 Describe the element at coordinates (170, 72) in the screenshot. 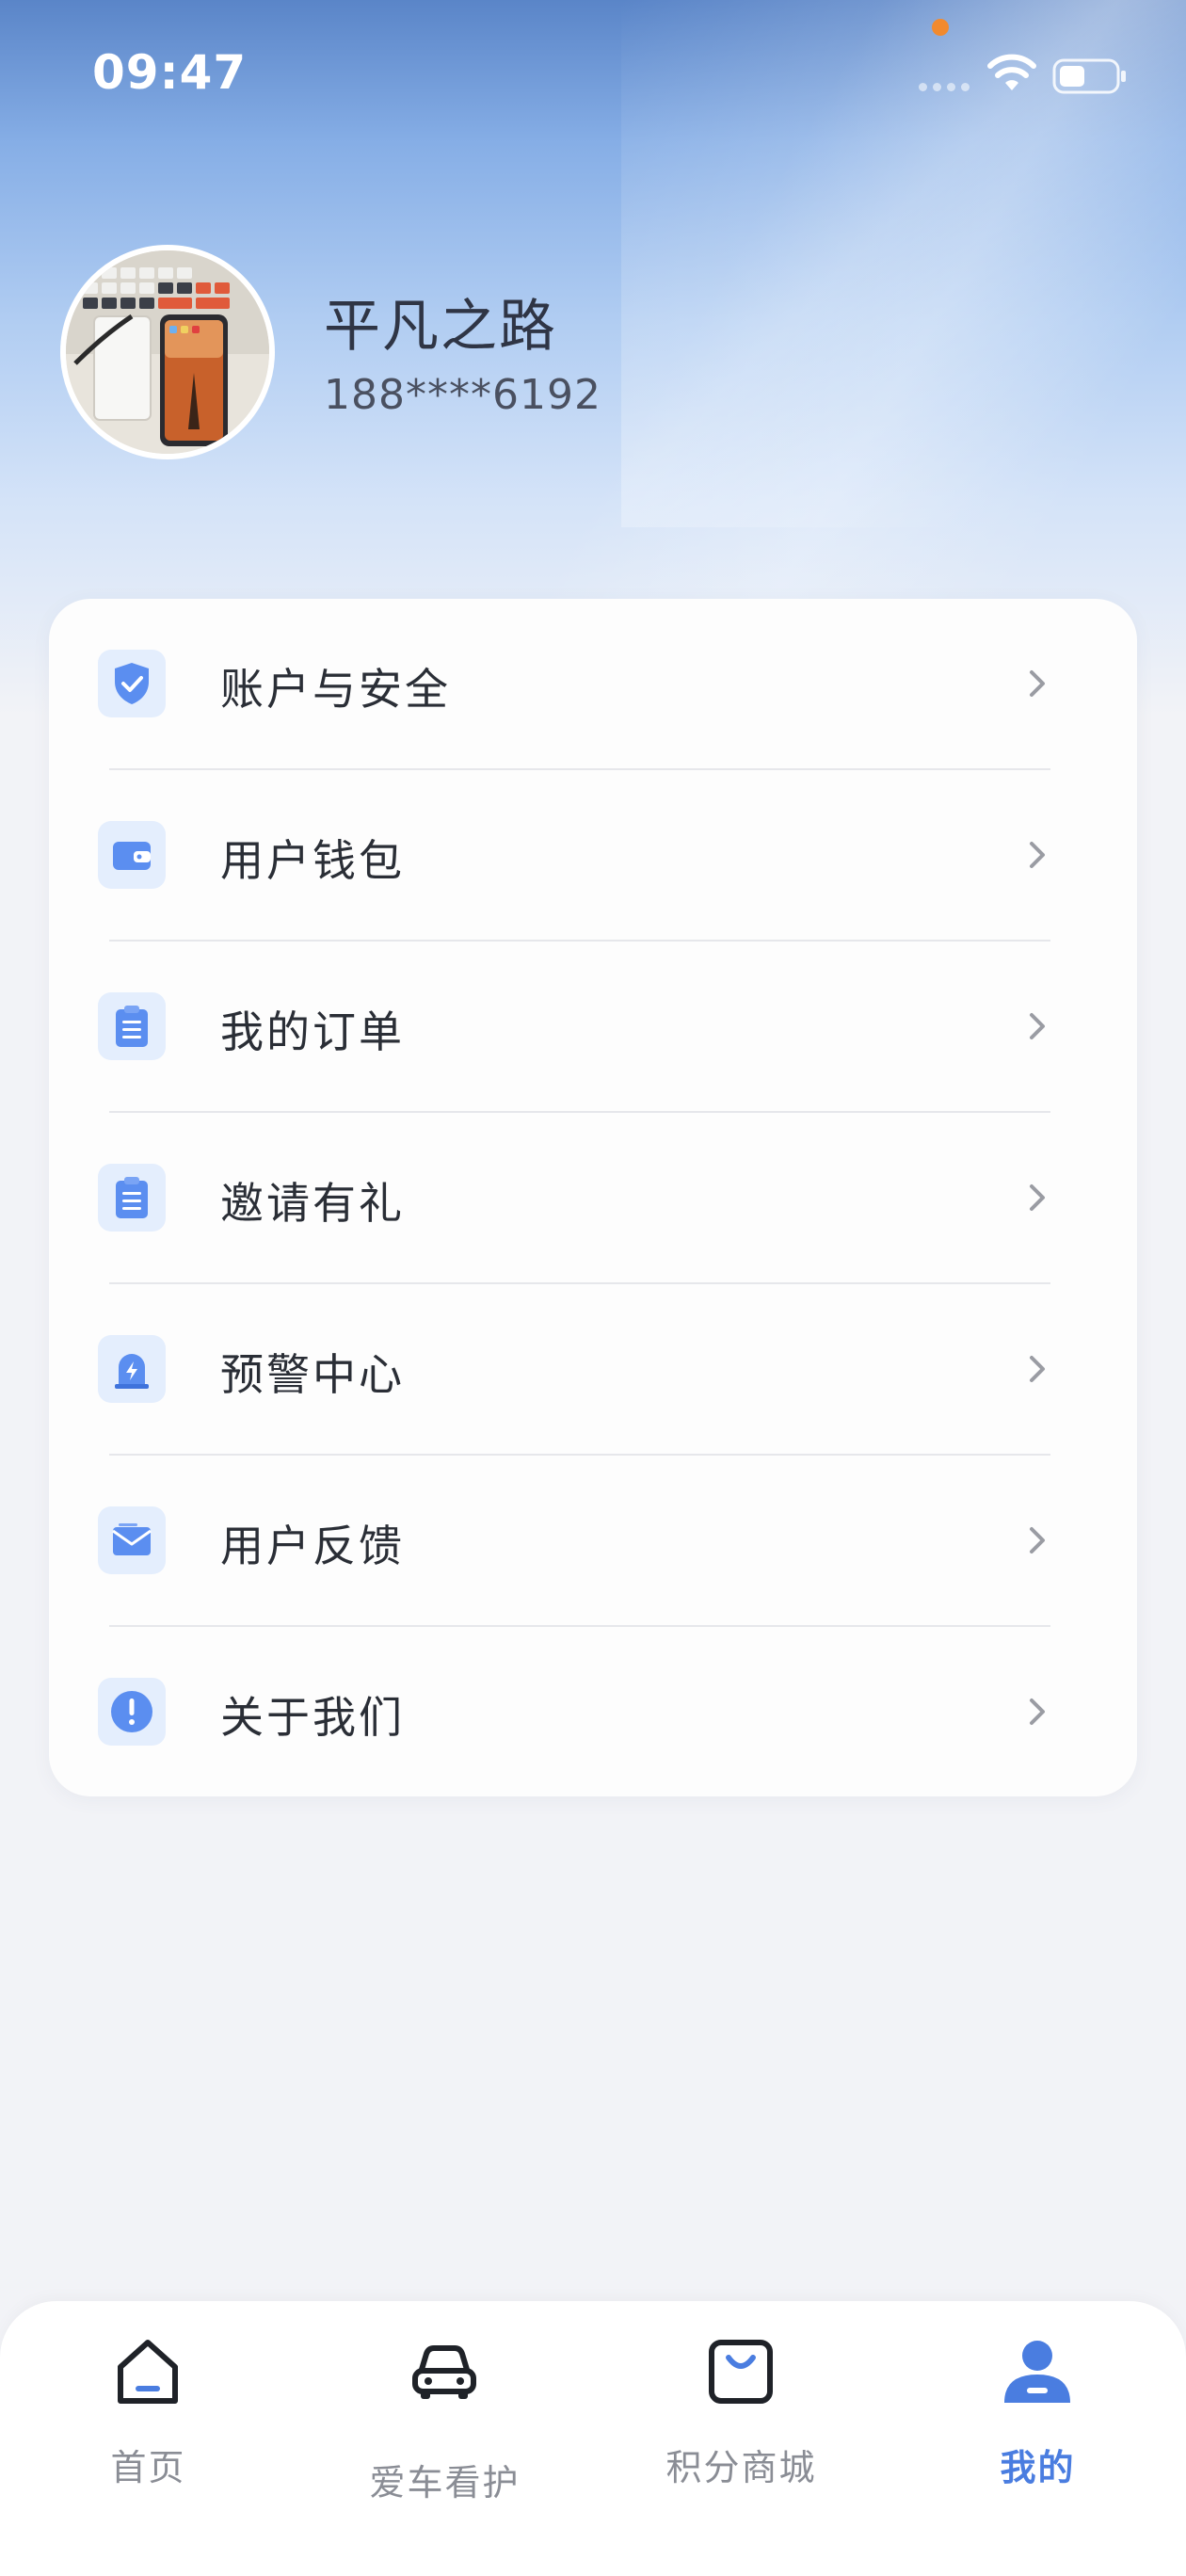

I see `status-time: 09:47` at that location.